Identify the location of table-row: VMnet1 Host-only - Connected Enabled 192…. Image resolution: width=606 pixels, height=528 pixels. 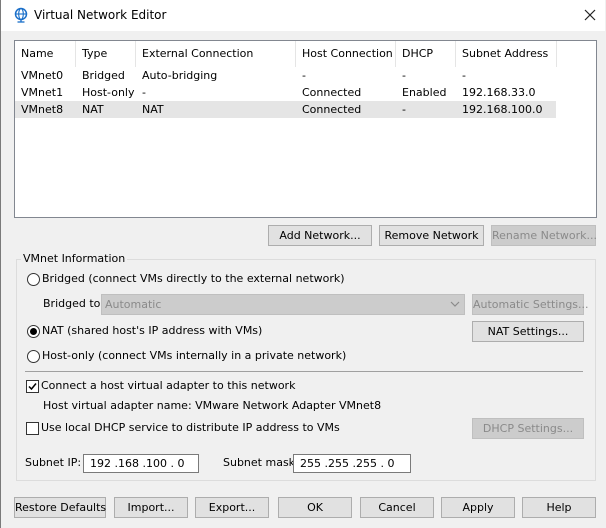
(285, 92).